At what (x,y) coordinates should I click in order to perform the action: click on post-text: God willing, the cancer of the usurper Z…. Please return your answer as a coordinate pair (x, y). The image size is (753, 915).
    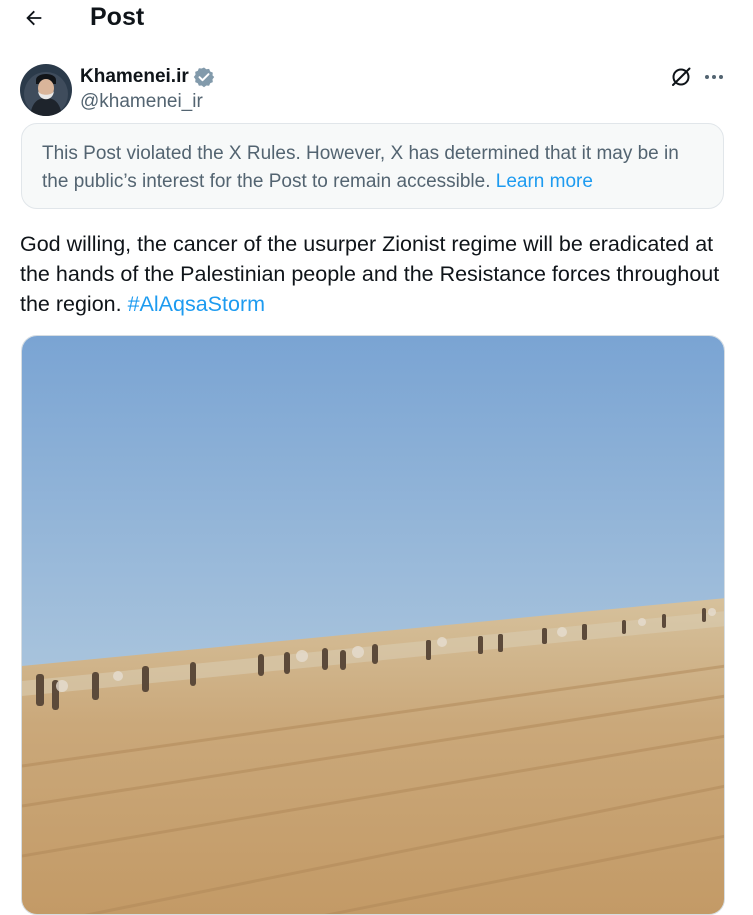
    Looking at the image, I should click on (377, 274).